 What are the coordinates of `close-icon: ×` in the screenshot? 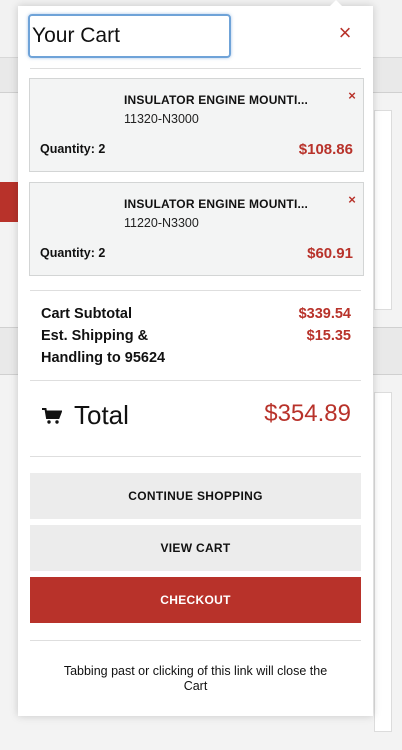 It's located at (345, 32).